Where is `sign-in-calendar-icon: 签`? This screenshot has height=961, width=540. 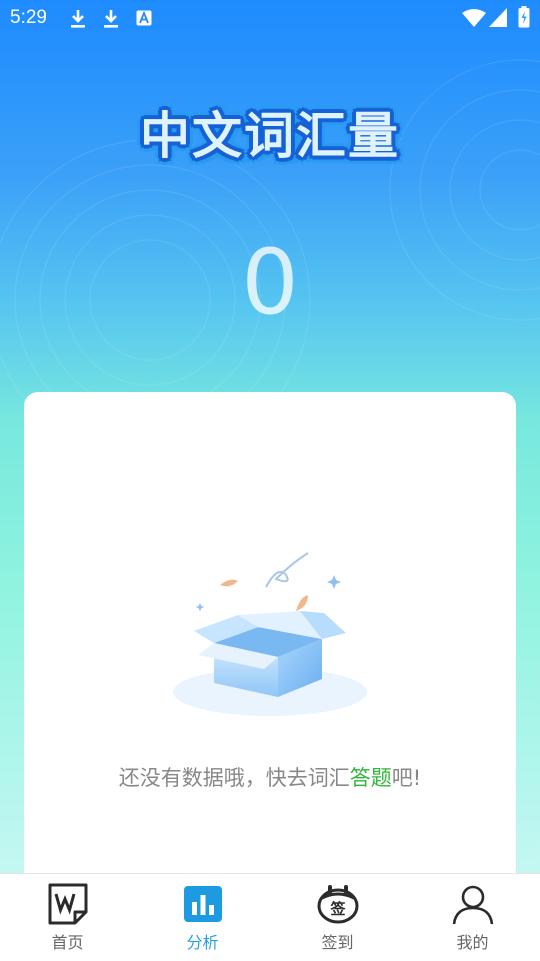
sign-in-calendar-icon: 签 is located at coordinates (337, 904).